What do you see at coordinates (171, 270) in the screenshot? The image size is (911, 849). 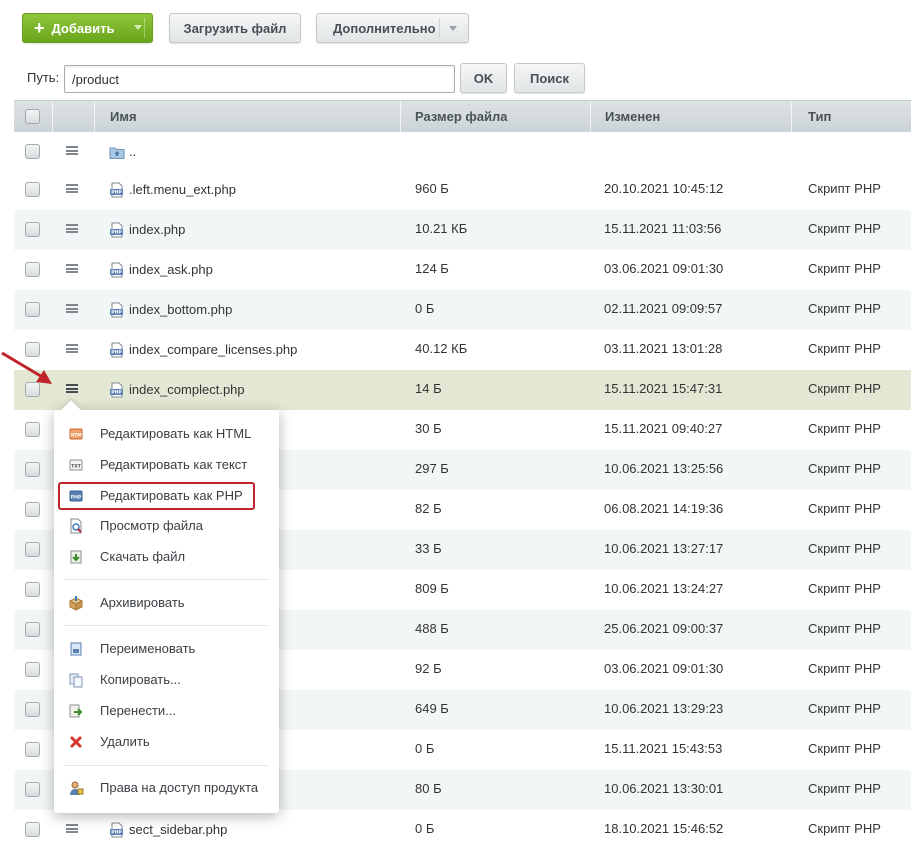 I see `file-name: index_ask.php` at bounding box center [171, 270].